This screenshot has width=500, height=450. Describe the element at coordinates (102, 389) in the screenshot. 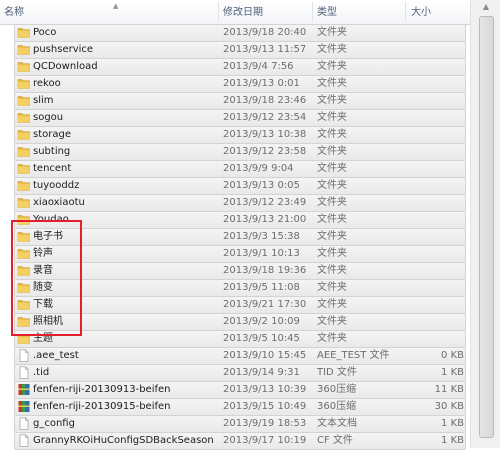

I see `file-name: fenfen-riji-20130913-beifen` at that location.